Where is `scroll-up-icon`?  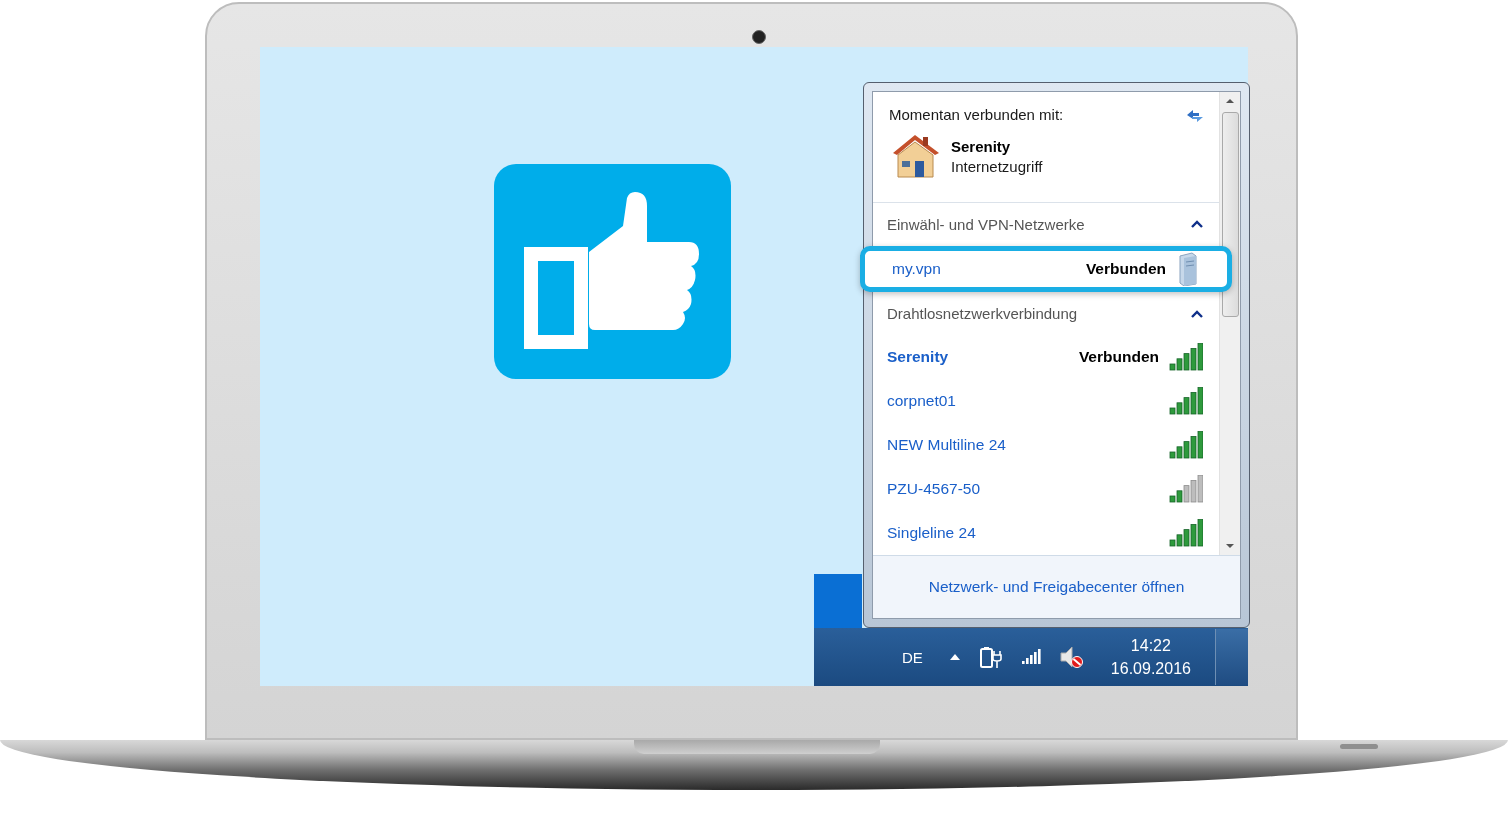 scroll-up-icon is located at coordinates (1230, 101).